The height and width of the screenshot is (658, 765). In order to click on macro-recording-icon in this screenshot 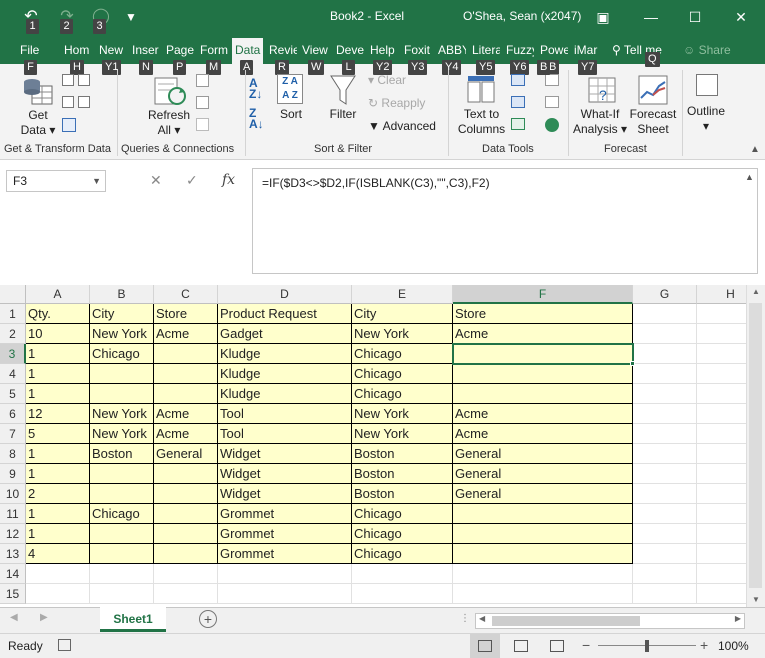, I will do `click(64, 645)`.